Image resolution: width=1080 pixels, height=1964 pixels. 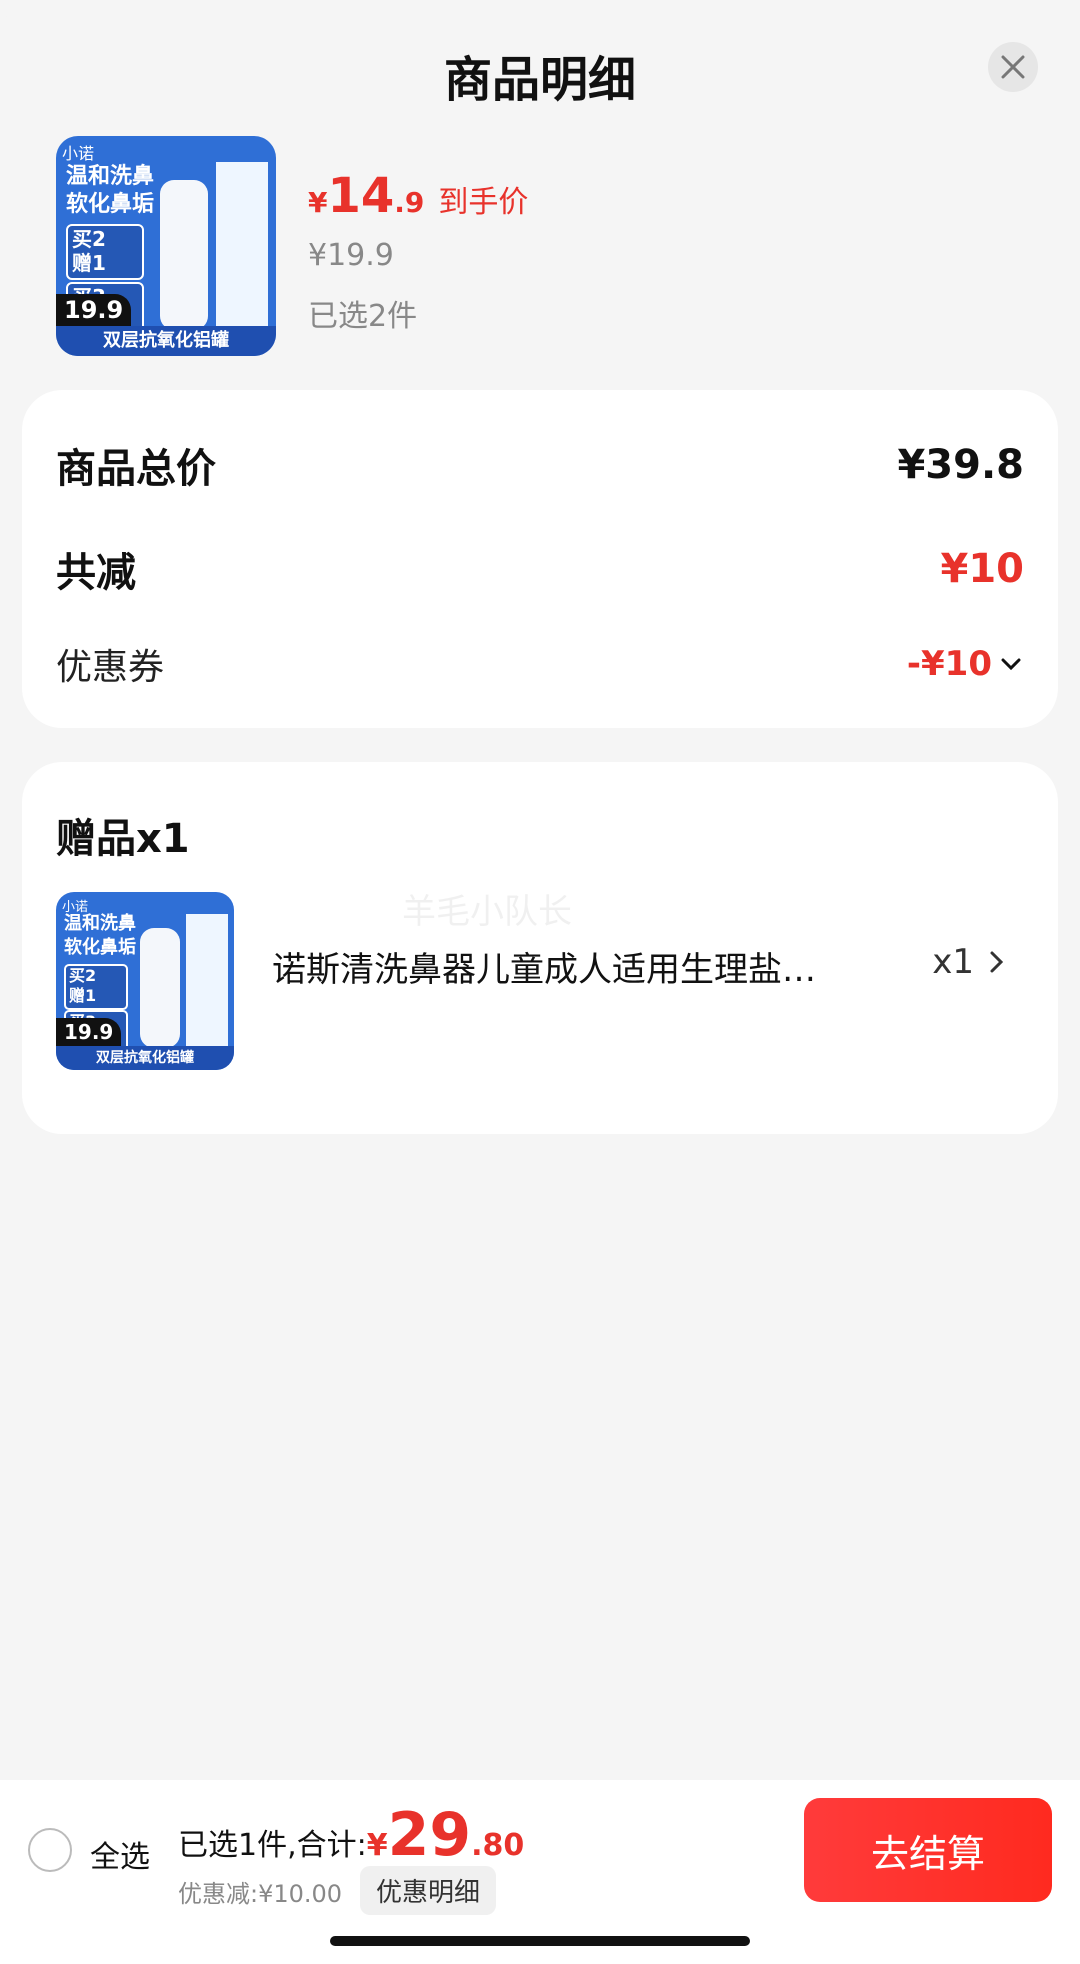 What do you see at coordinates (89, 239) in the screenshot?
I see `promo-buy2: 买2` at bounding box center [89, 239].